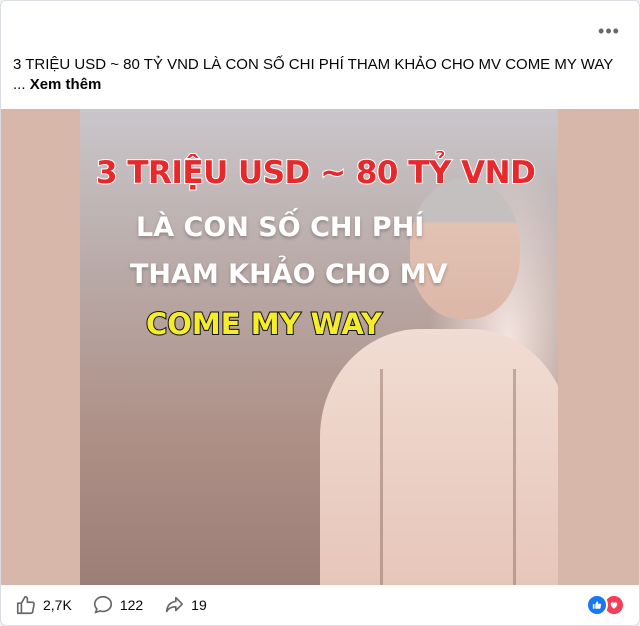 Image resolution: width=640 pixels, height=626 pixels. I want to click on more-options-button: •••, so click(609, 31).